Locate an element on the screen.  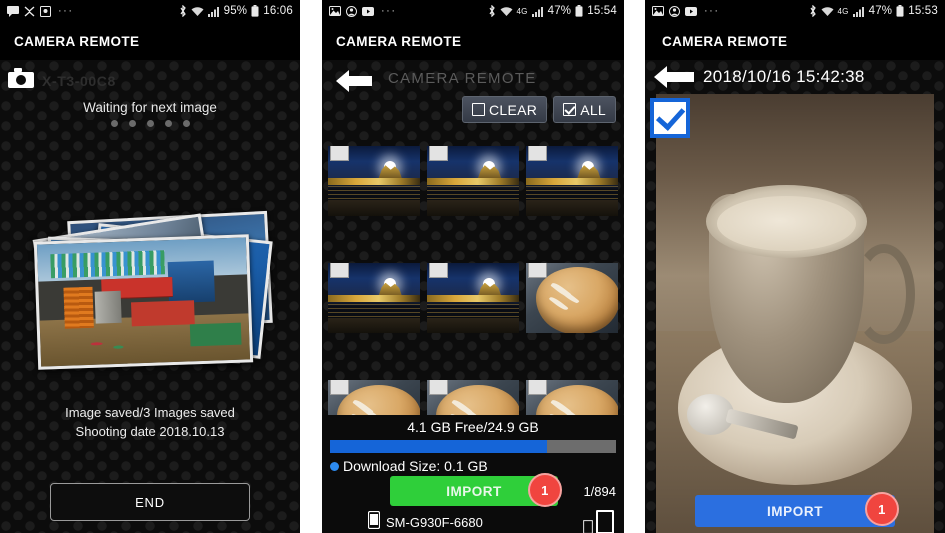
camera-identity: X-T3-00C8 is located at coordinates (62, 80).